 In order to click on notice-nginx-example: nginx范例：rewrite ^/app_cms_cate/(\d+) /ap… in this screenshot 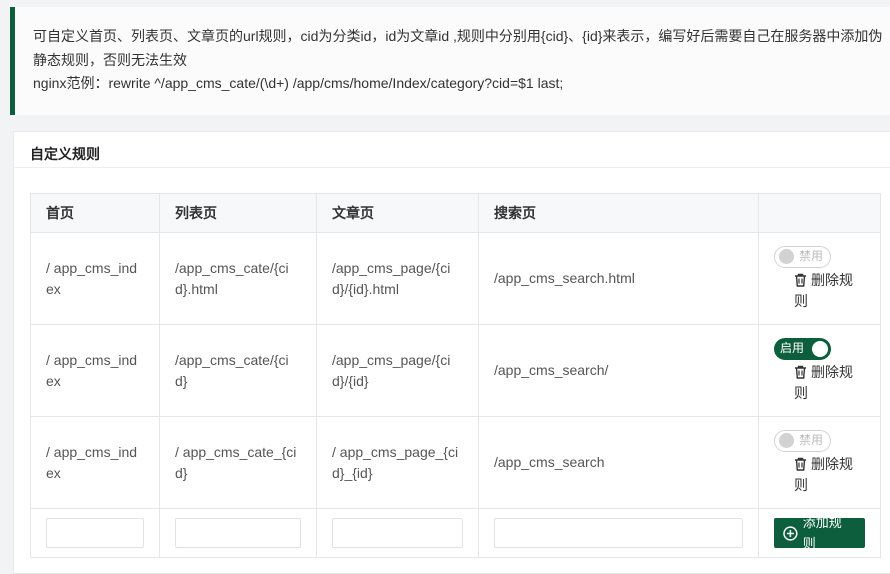, I will do `click(298, 83)`.